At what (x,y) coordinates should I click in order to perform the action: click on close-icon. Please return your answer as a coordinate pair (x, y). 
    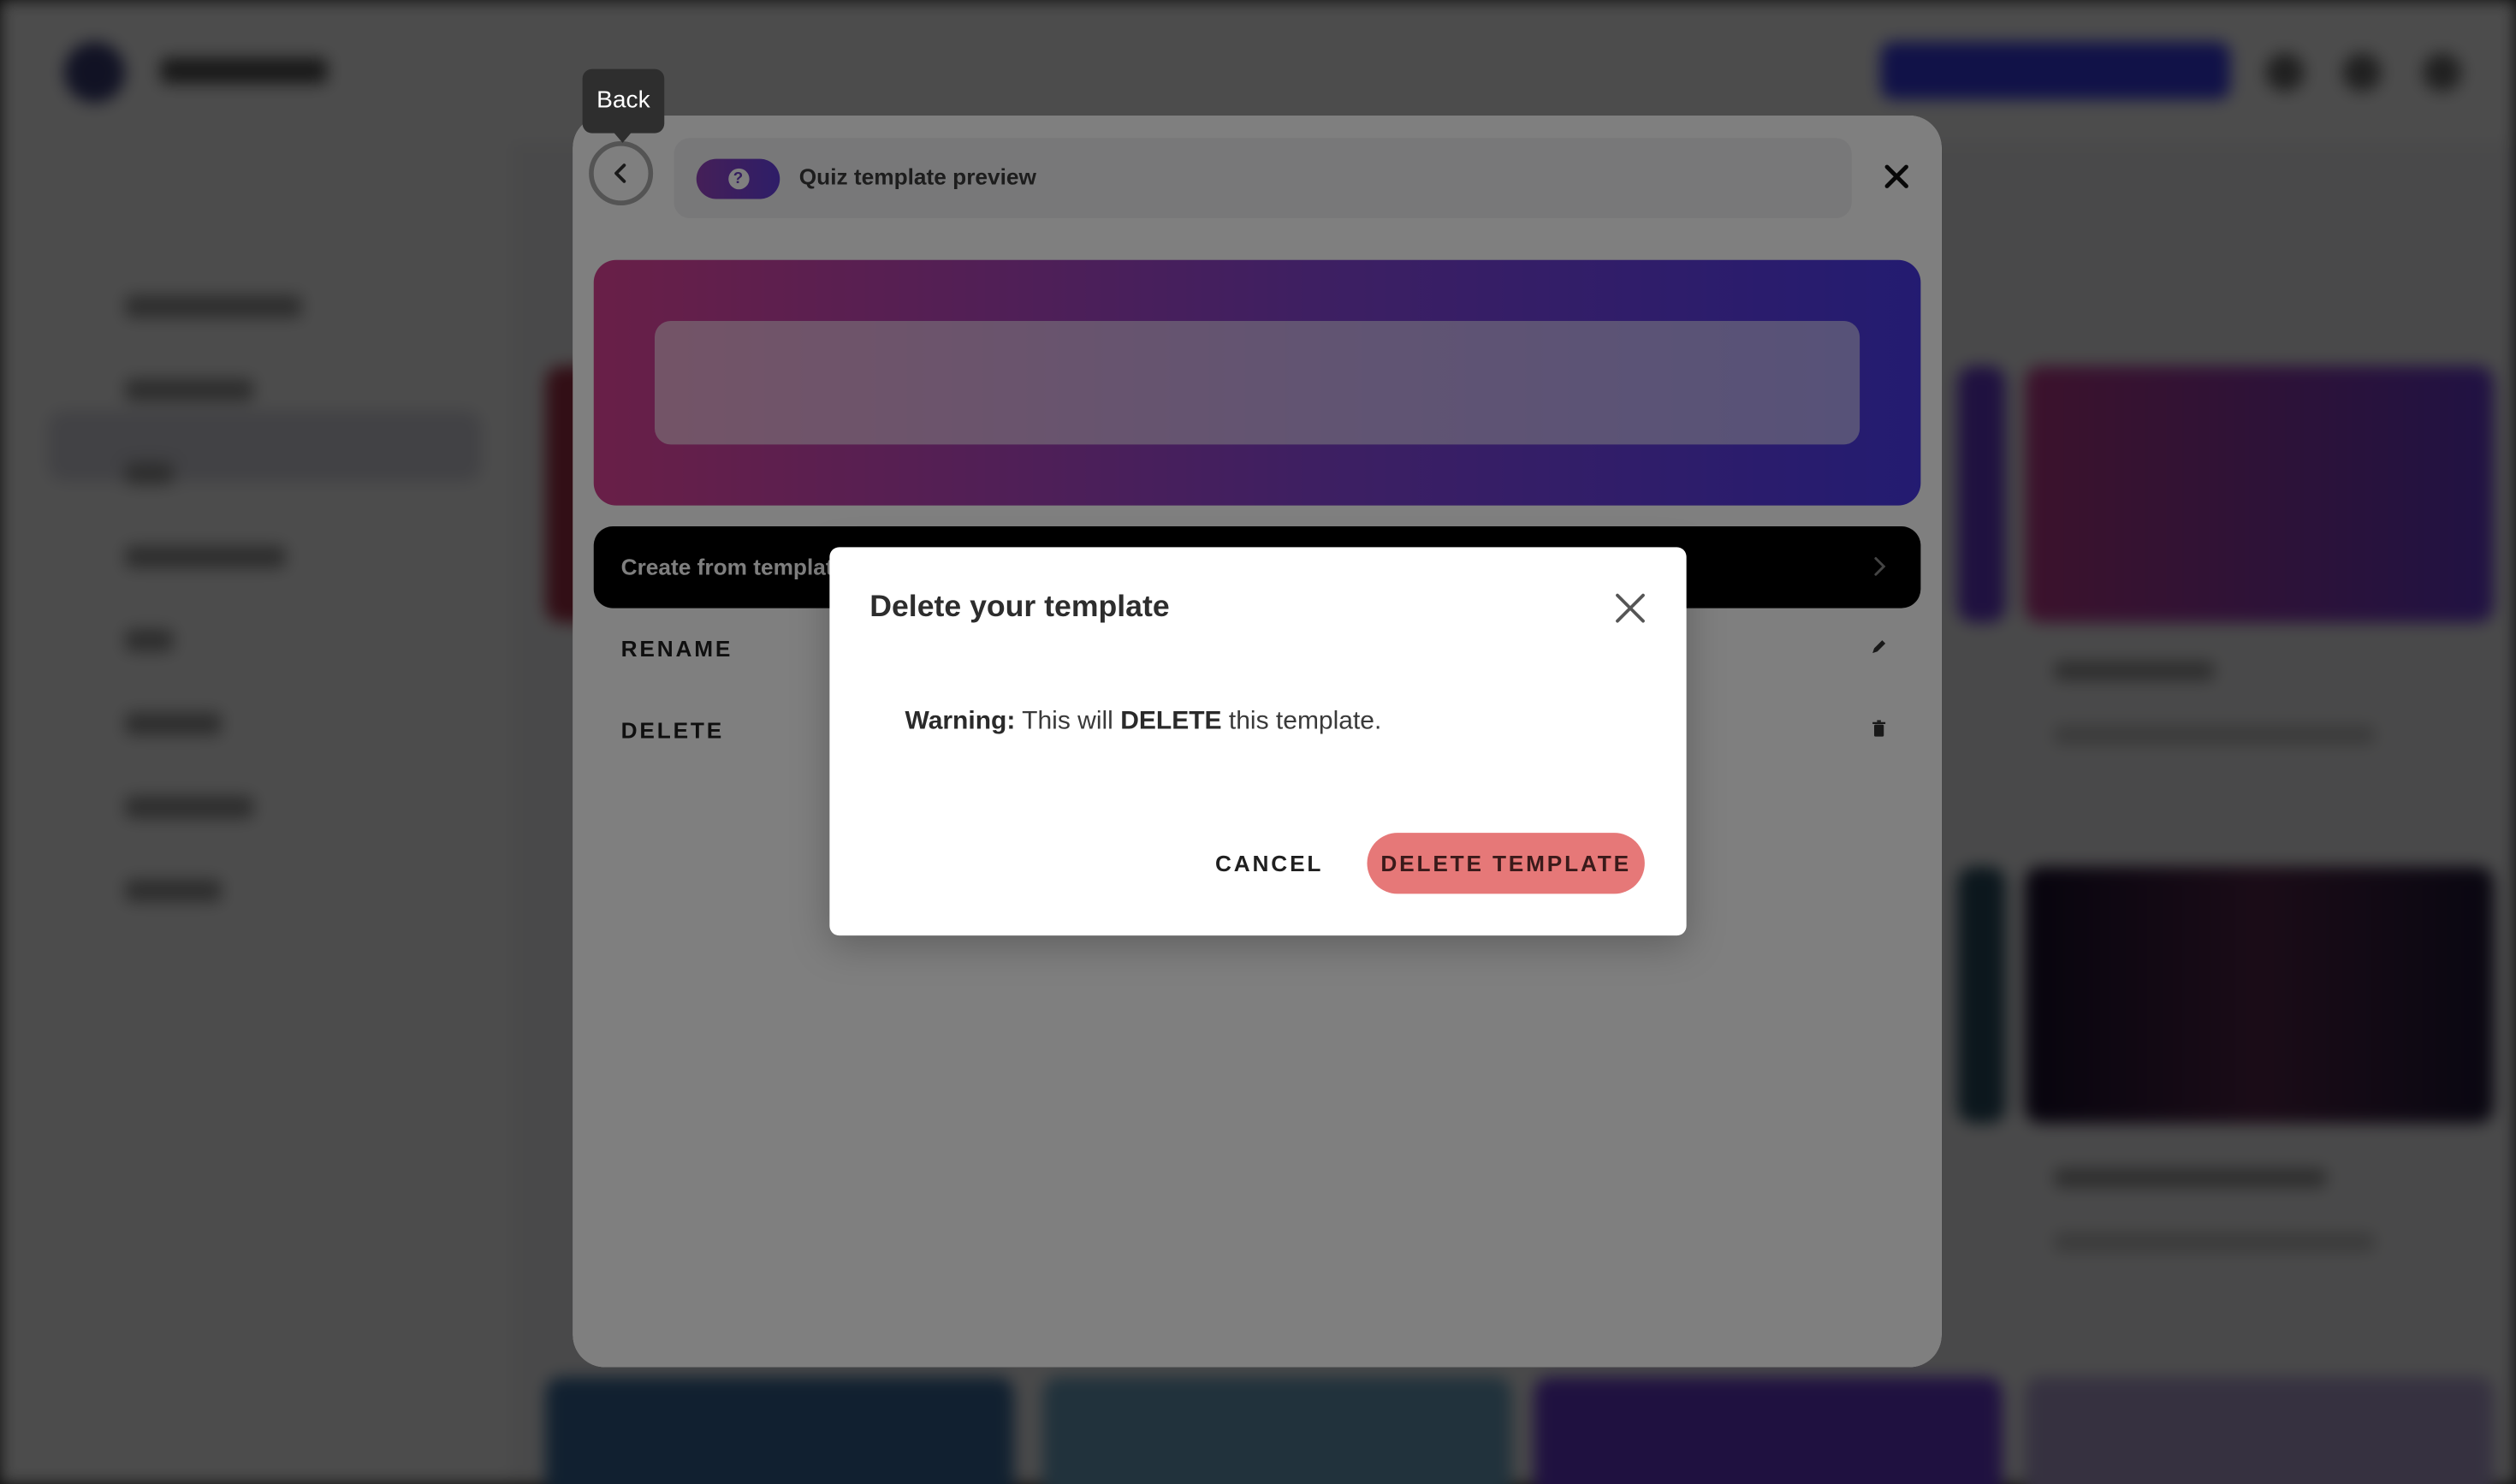
    Looking at the image, I should click on (1629, 609).